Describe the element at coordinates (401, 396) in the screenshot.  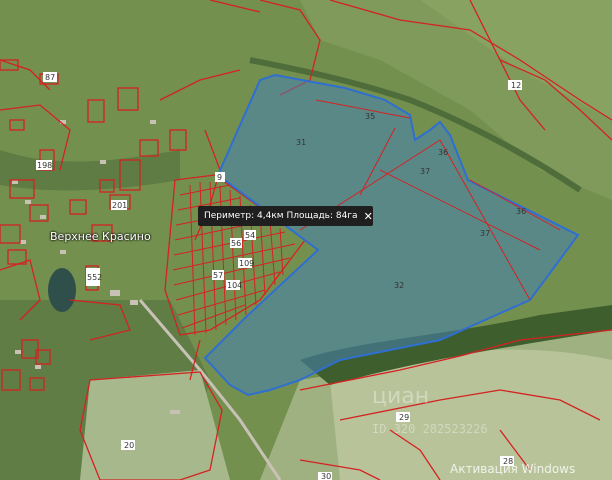
I see `watermark-logo: циан` at that location.